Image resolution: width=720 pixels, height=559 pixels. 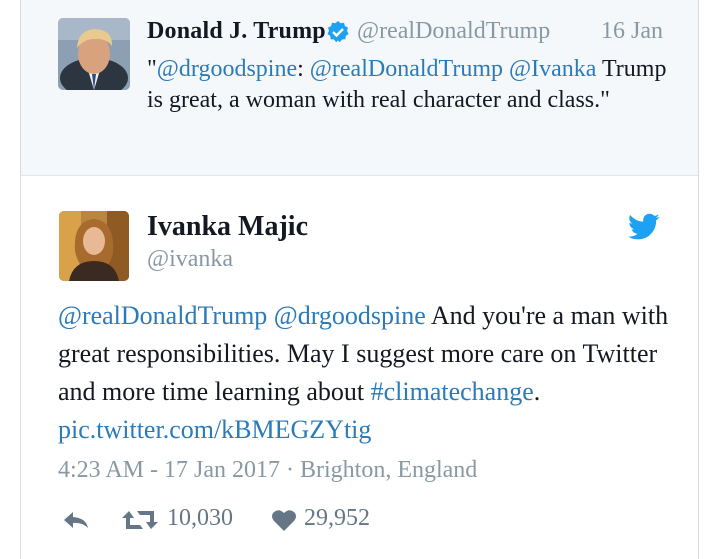 What do you see at coordinates (227, 227) in the screenshot?
I see `author-name: Ivanka Majic` at bounding box center [227, 227].